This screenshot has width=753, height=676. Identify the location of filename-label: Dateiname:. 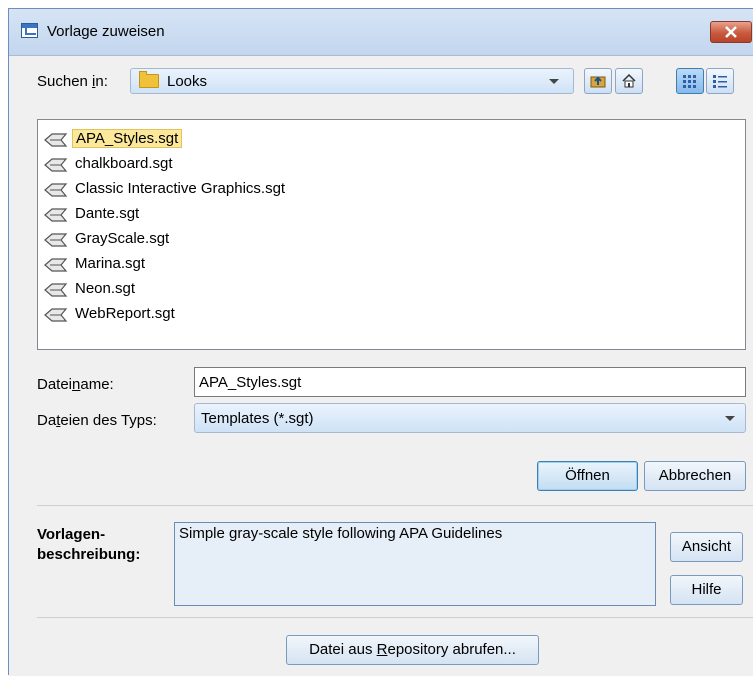
(75, 384).